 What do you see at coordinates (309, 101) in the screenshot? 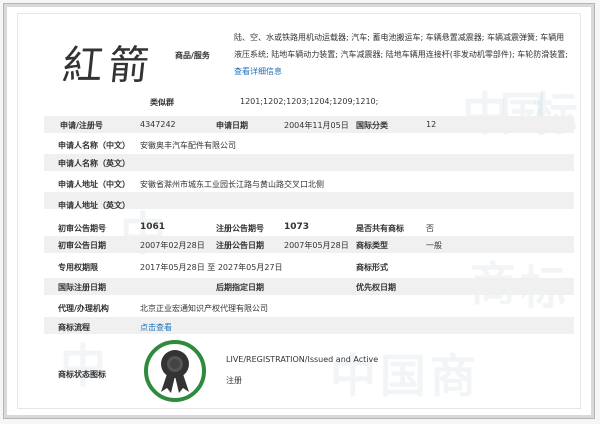
I see `similar-group-value: 1201;1202;1203;1204;1209;1210;` at bounding box center [309, 101].